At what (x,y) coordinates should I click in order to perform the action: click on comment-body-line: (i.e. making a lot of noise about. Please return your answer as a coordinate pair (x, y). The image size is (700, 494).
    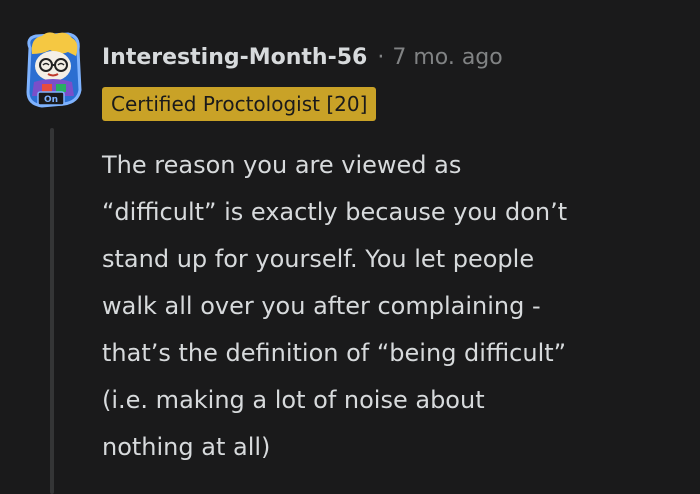
    Looking at the image, I should click on (293, 400).